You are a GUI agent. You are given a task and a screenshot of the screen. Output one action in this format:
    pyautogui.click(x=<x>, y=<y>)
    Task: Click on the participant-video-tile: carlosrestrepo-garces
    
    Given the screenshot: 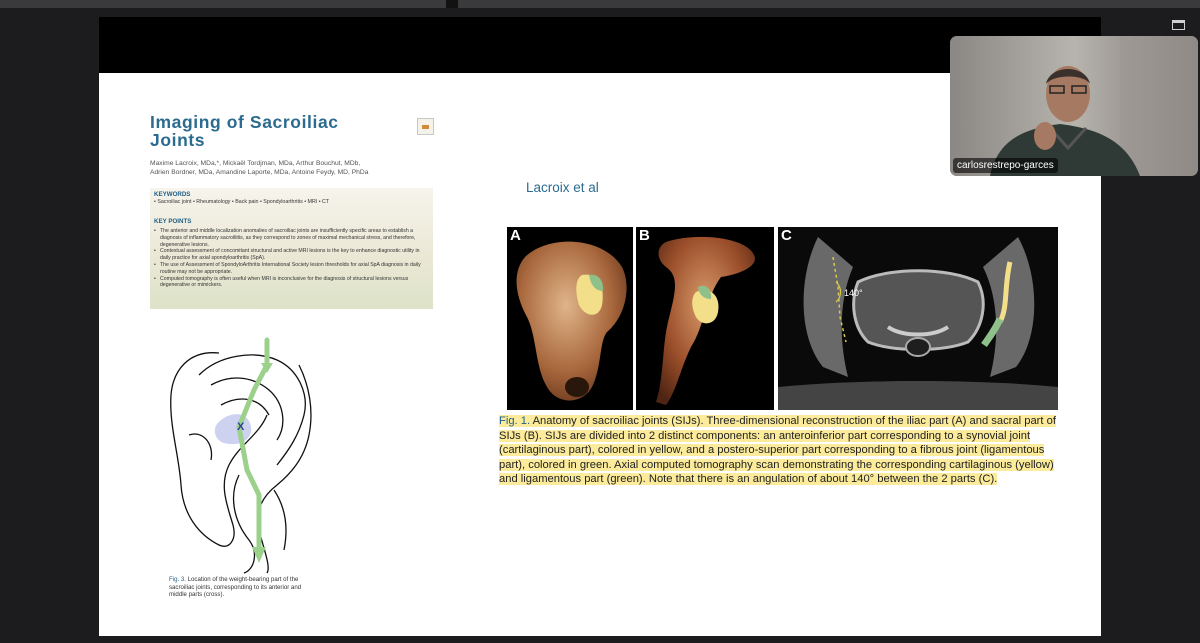 What is the action you would take?
    pyautogui.click(x=1074, y=106)
    